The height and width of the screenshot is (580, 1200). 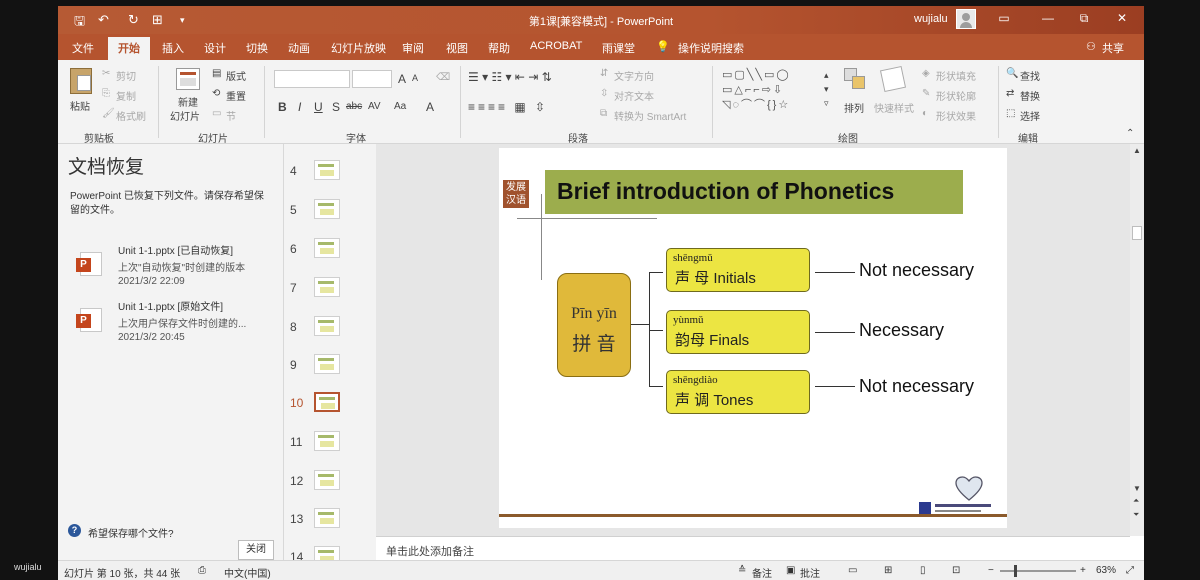 I want to click on slide-thumbnail: 14, so click(x=330, y=551).